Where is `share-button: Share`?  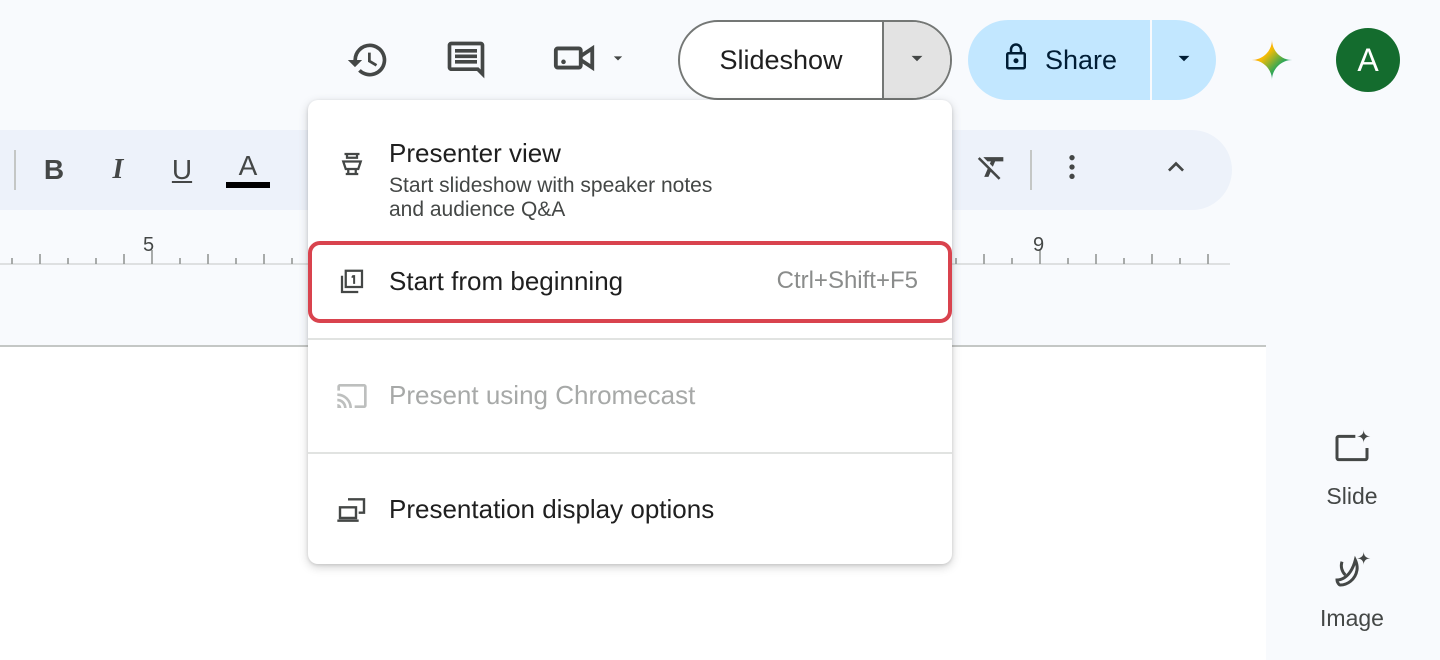 share-button: Share is located at coordinates (1059, 60).